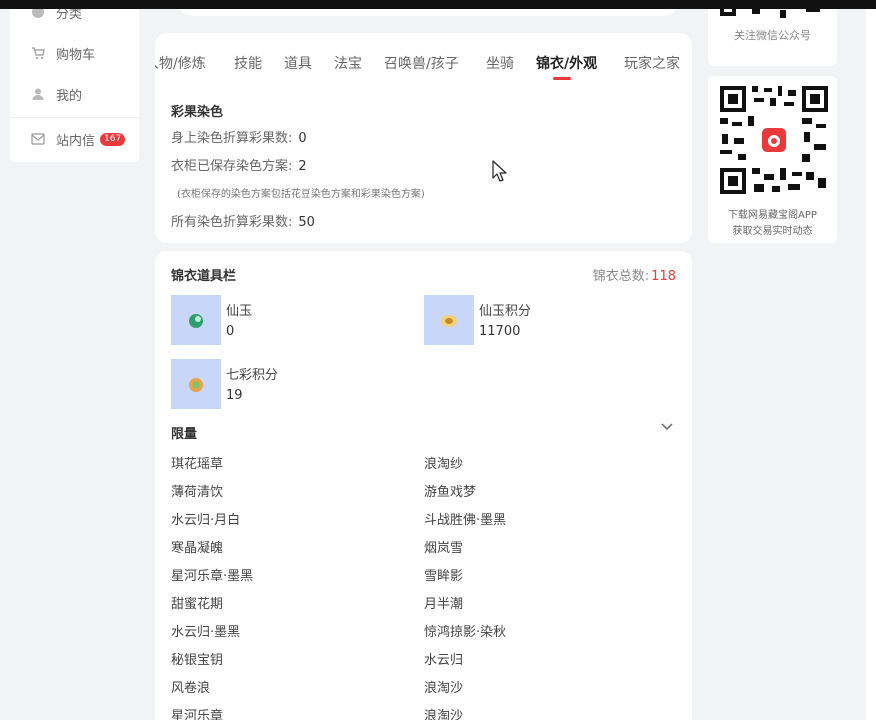 This screenshot has width=876, height=720. I want to click on limited-item: 烟岚雪, so click(443, 546).